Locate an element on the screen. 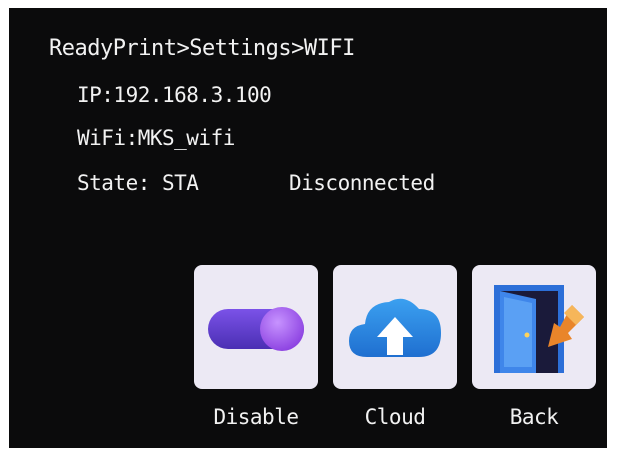 Image resolution: width=617 pixels, height=458 pixels. back-button is located at coordinates (534, 327).